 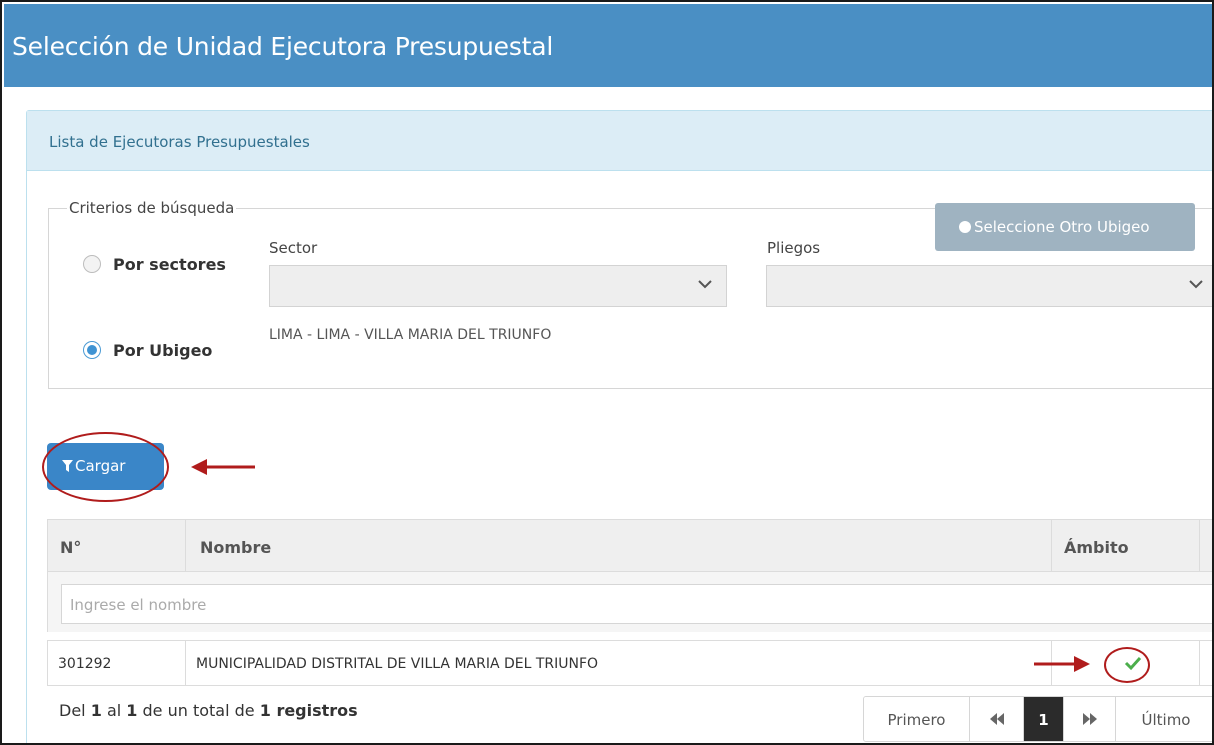 I want to click on table-header: N° Nombre Ámbito, so click(x=629, y=546).